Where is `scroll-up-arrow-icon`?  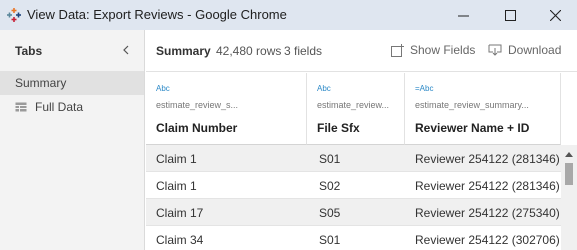 scroll-up-arrow-icon is located at coordinates (569, 154).